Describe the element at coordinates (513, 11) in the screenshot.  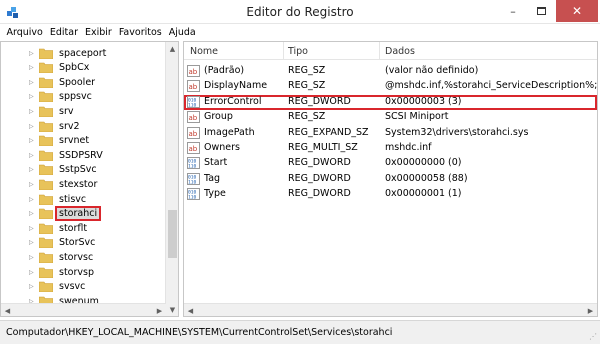
I see `minimize-button: –` at that location.